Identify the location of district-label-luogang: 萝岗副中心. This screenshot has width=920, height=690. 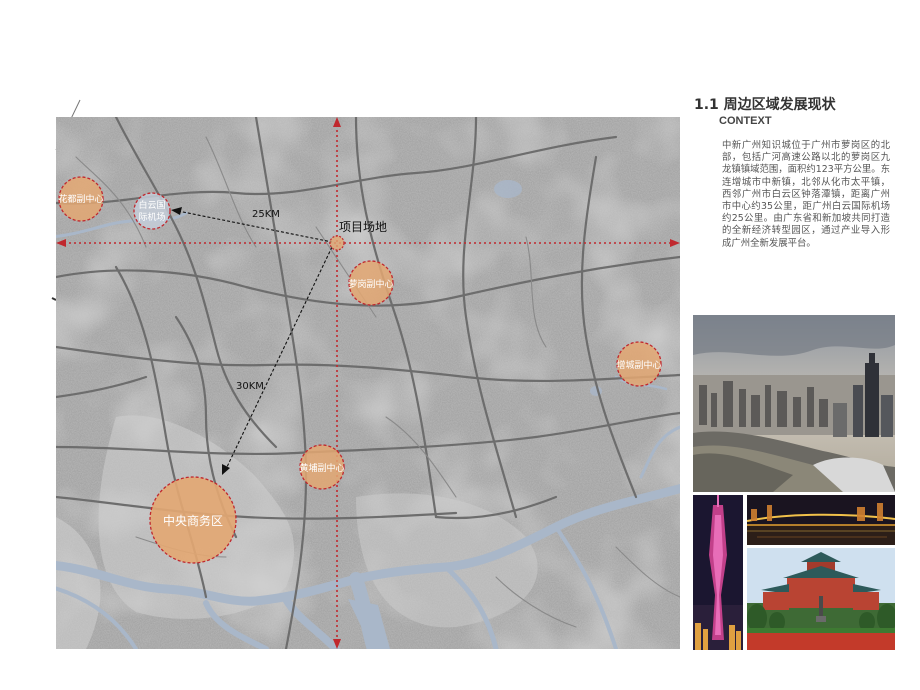
(370, 284).